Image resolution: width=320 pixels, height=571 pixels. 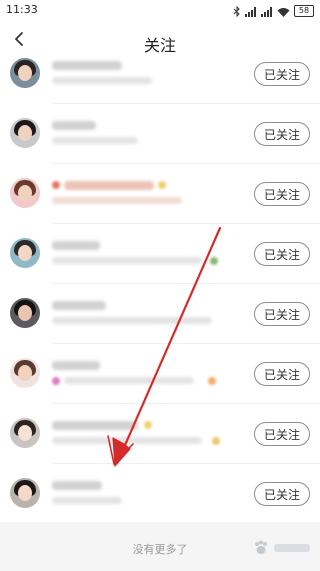 I want to click on bluetooth-icon, so click(x=237, y=11).